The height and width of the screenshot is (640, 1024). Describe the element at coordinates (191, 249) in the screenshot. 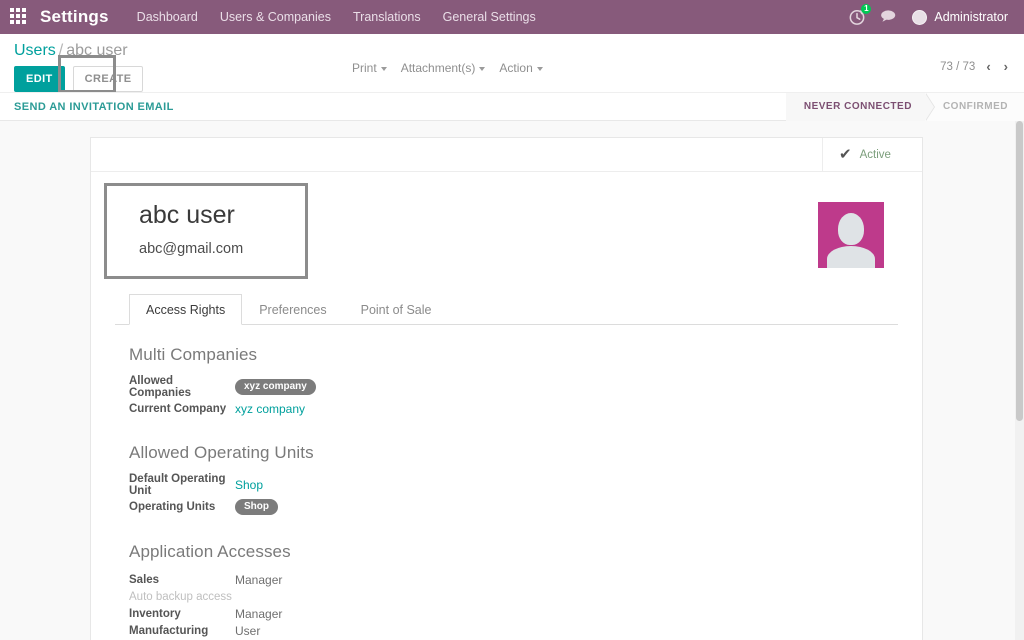

I see `record-email: abc@gmail.com` at that location.